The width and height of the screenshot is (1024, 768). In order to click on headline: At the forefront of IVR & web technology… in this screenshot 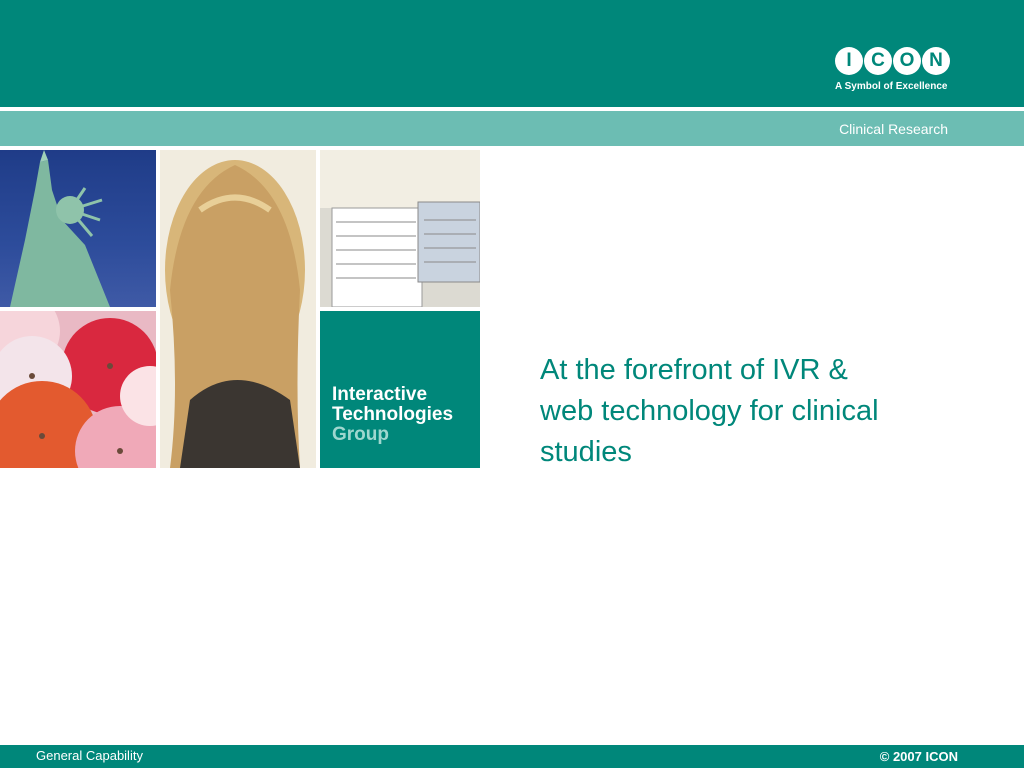, I will do `click(755, 411)`.